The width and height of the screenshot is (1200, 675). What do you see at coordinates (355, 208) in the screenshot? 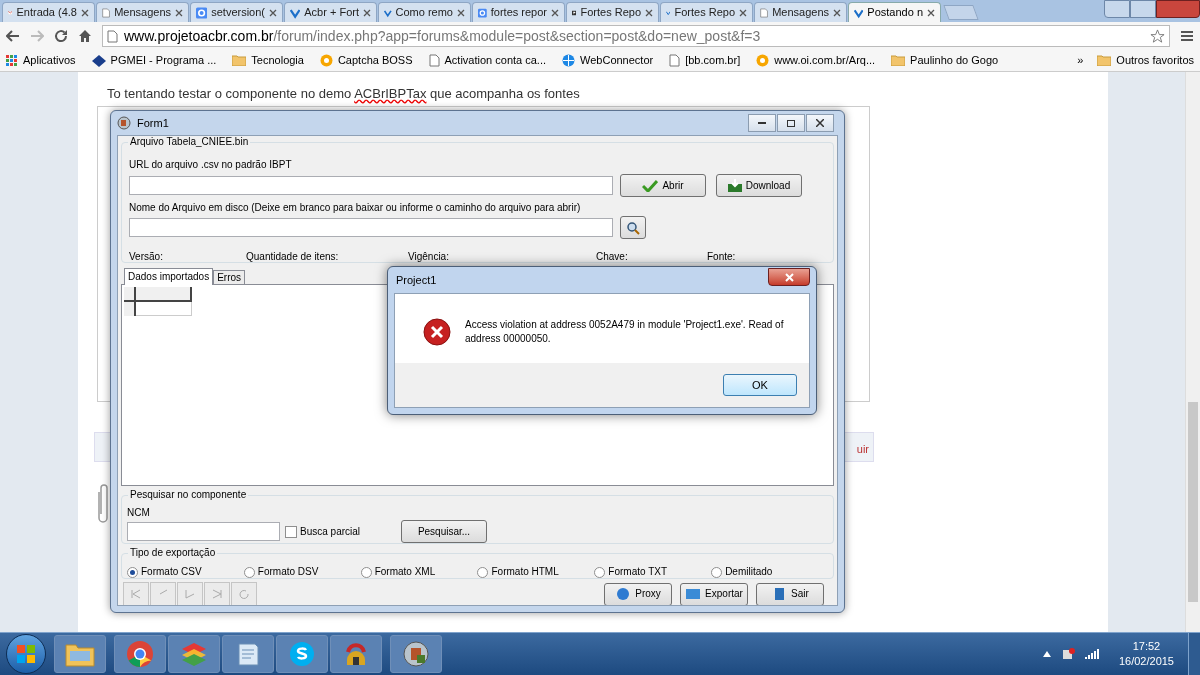
I see `field-label: Nome do Arquivo em disco (Deixe em branco para baixar ou informe o caminho do arquivo para abrir)` at bounding box center [355, 208].